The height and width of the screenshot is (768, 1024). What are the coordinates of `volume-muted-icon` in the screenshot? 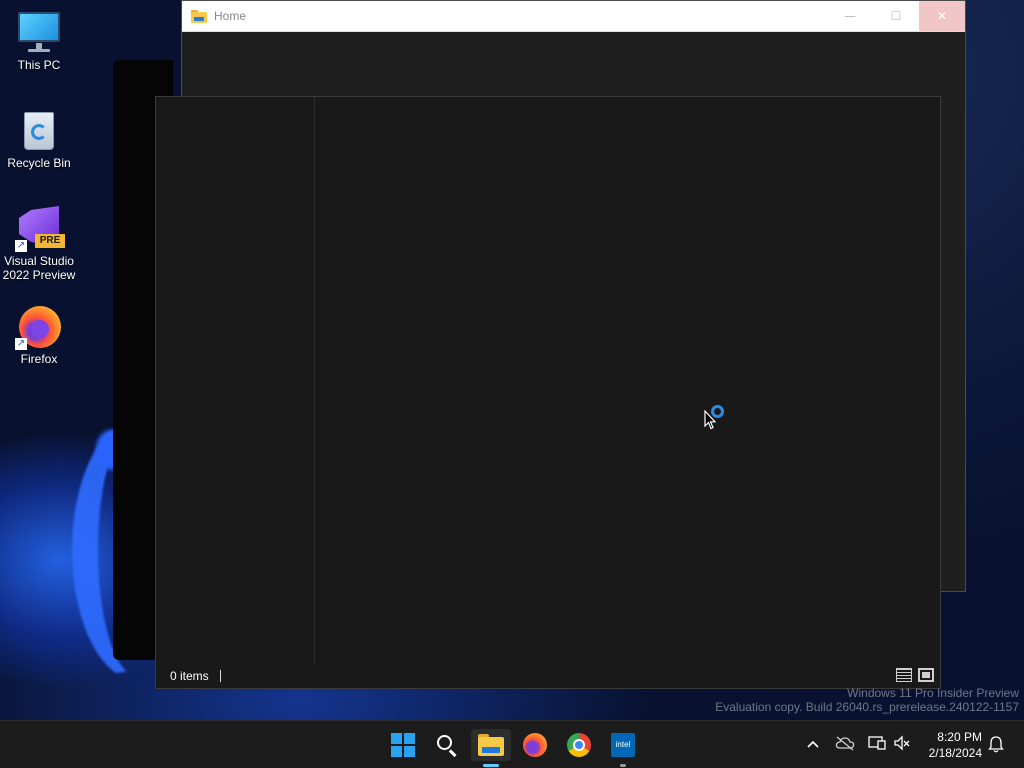 It's located at (902, 745).